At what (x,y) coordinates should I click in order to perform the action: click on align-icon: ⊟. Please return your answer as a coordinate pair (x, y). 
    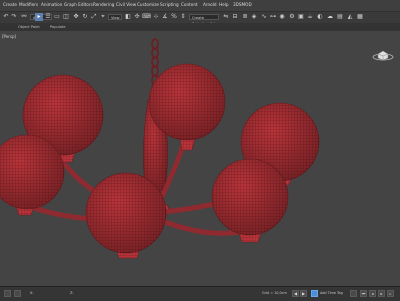
    Looking at the image, I should click on (235, 17).